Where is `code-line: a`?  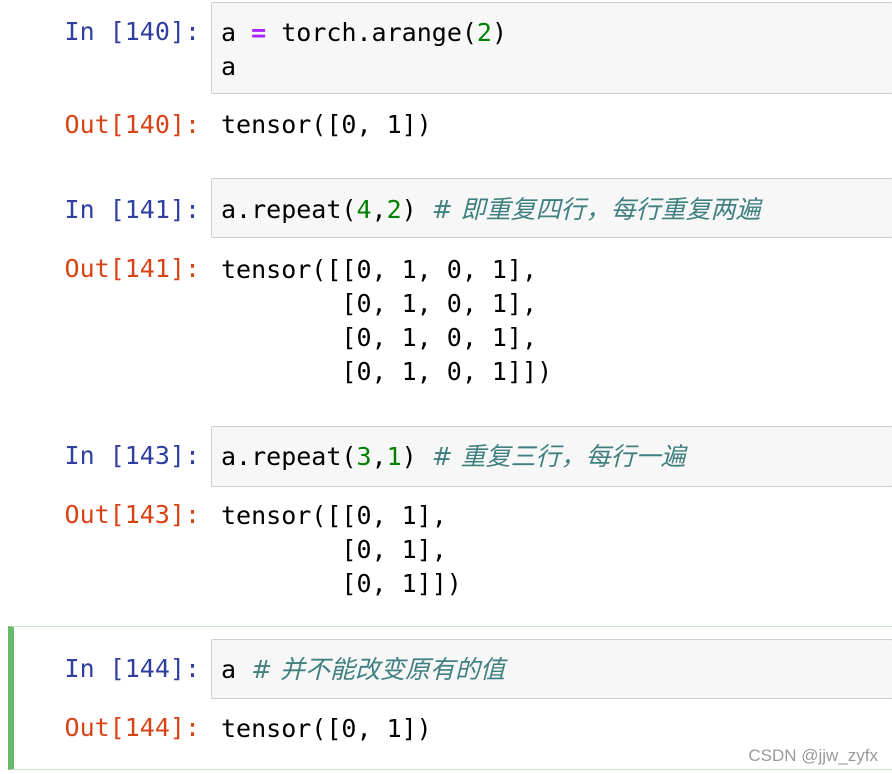
code-line: a is located at coordinates (229, 66).